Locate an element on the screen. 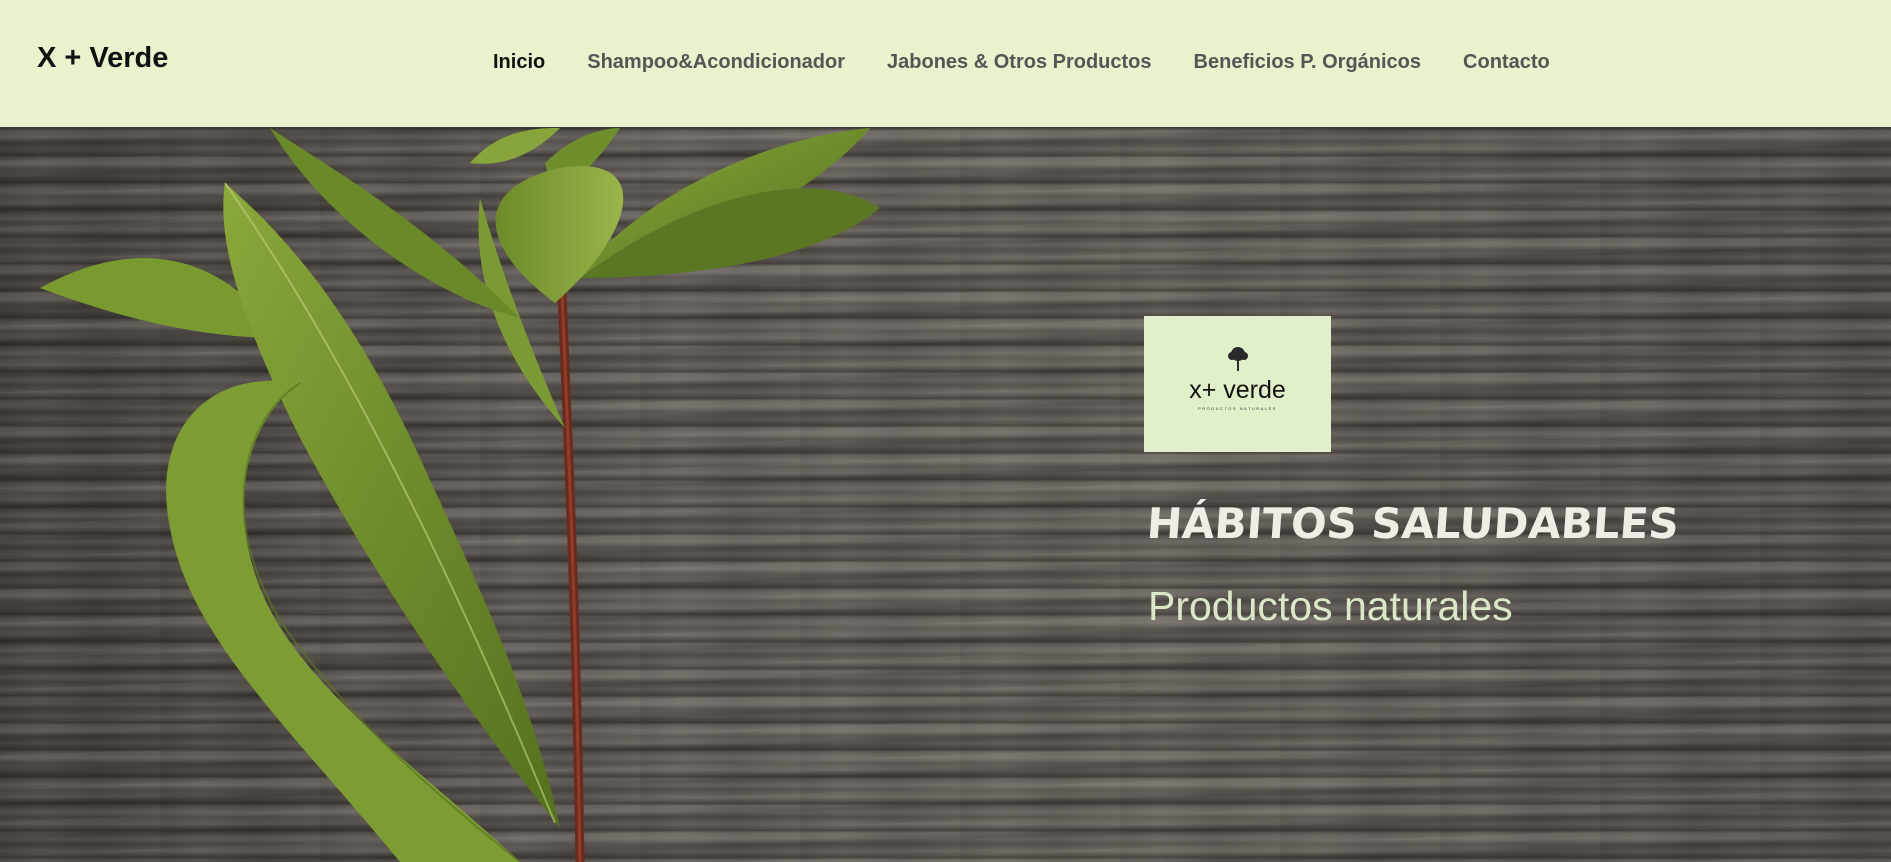 The width and height of the screenshot is (1891, 862). logo-text: x+ verde is located at coordinates (1237, 390).